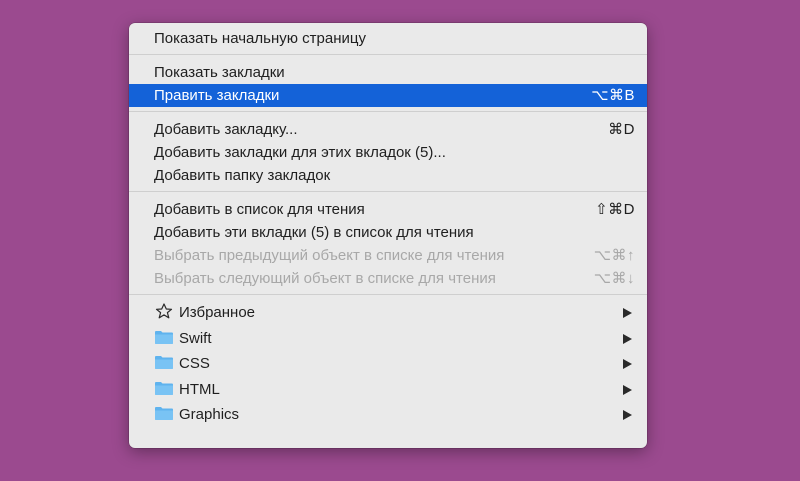 The image size is (800, 481). I want to click on menu-item-shortcut: ⌥⌘B, so click(613, 95).